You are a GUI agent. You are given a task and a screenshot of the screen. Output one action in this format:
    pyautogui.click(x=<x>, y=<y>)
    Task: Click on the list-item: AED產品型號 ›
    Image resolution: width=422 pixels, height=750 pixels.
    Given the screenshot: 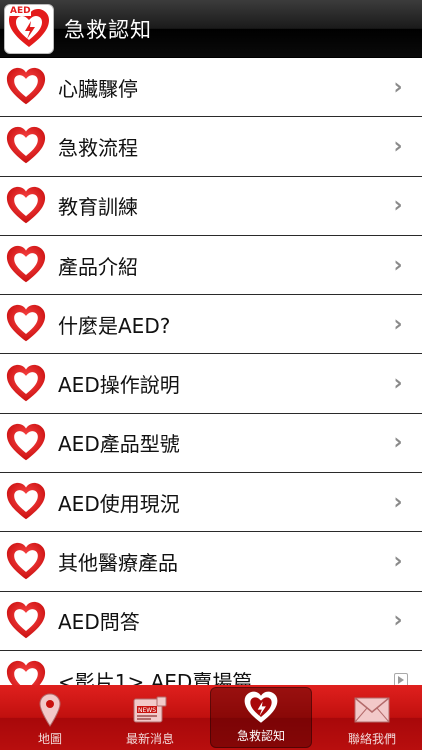 What is the action you would take?
    pyautogui.click(x=211, y=443)
    